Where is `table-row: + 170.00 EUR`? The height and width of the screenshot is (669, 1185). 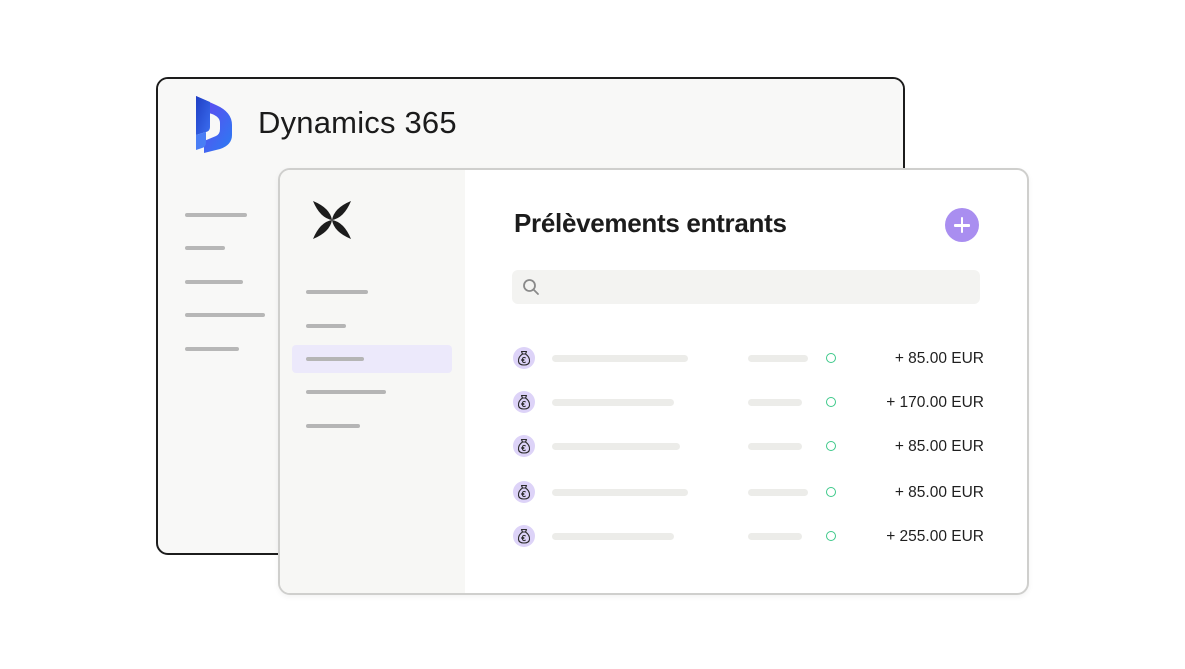
table-row: + 170.00 EUR is located at coordinates (748, 403).